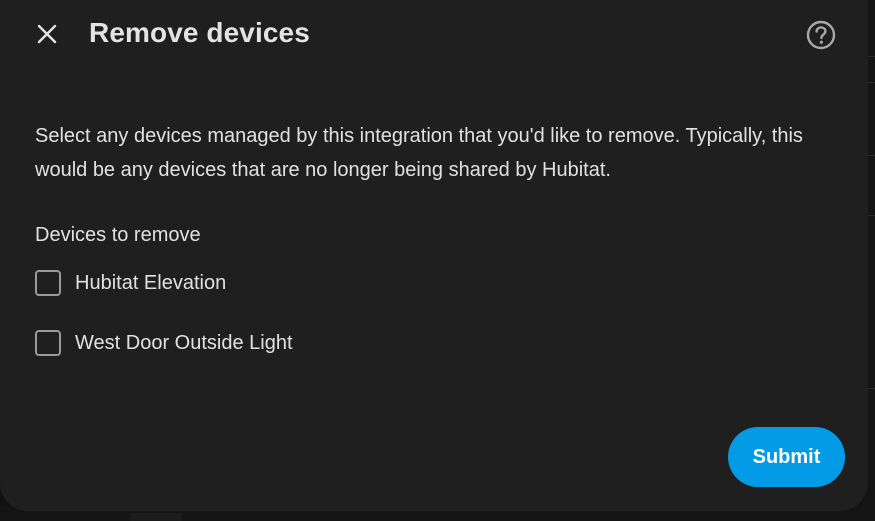 Image resolution: width=875 pixels, height=521 pixels. I want to click on close-button, so click(47, 34).